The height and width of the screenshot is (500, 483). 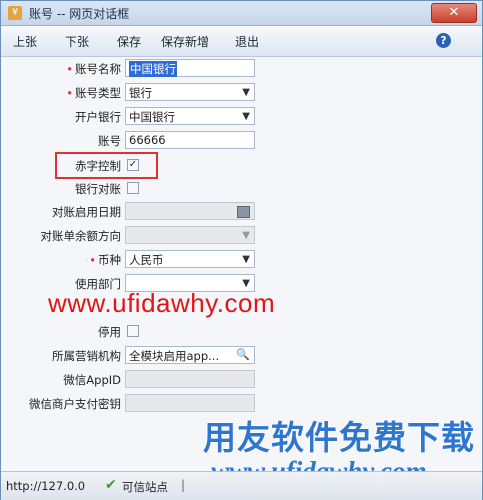 What do you see at coordinates (443, 40) in the screenshot?
I see `help-icon: ?` at bounding box center [443, 40].